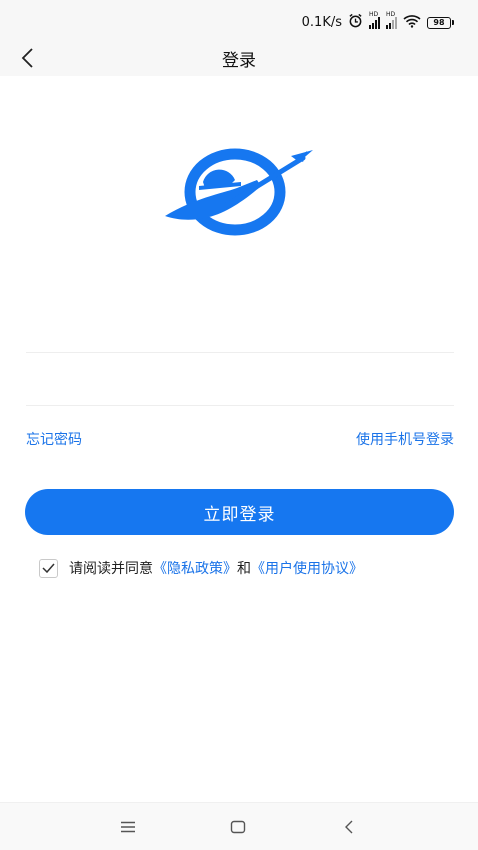 The width and height of the screenshot is (478, 850). I want to click on password-input, so click(240, 386).